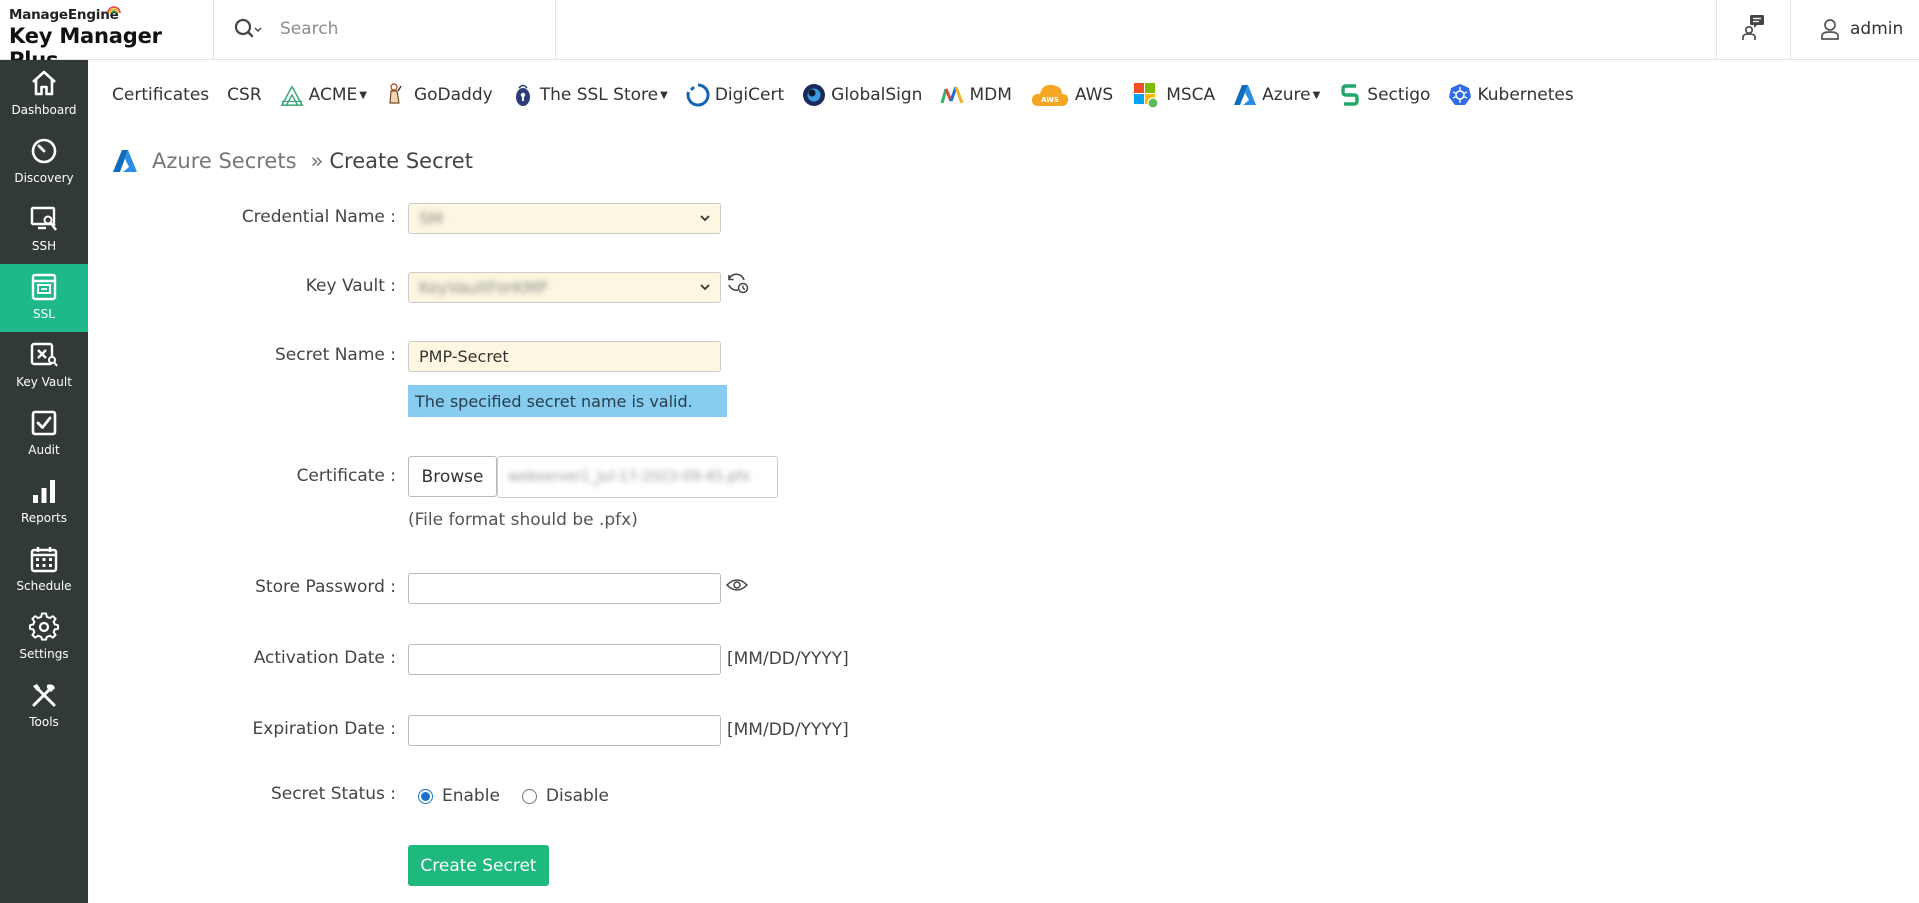 This screenshot has height=903, width=1919. What do you see at coordinates (44, 560) in the screenshot?
I see `calendar-icon` at bounding box center [44, 560].